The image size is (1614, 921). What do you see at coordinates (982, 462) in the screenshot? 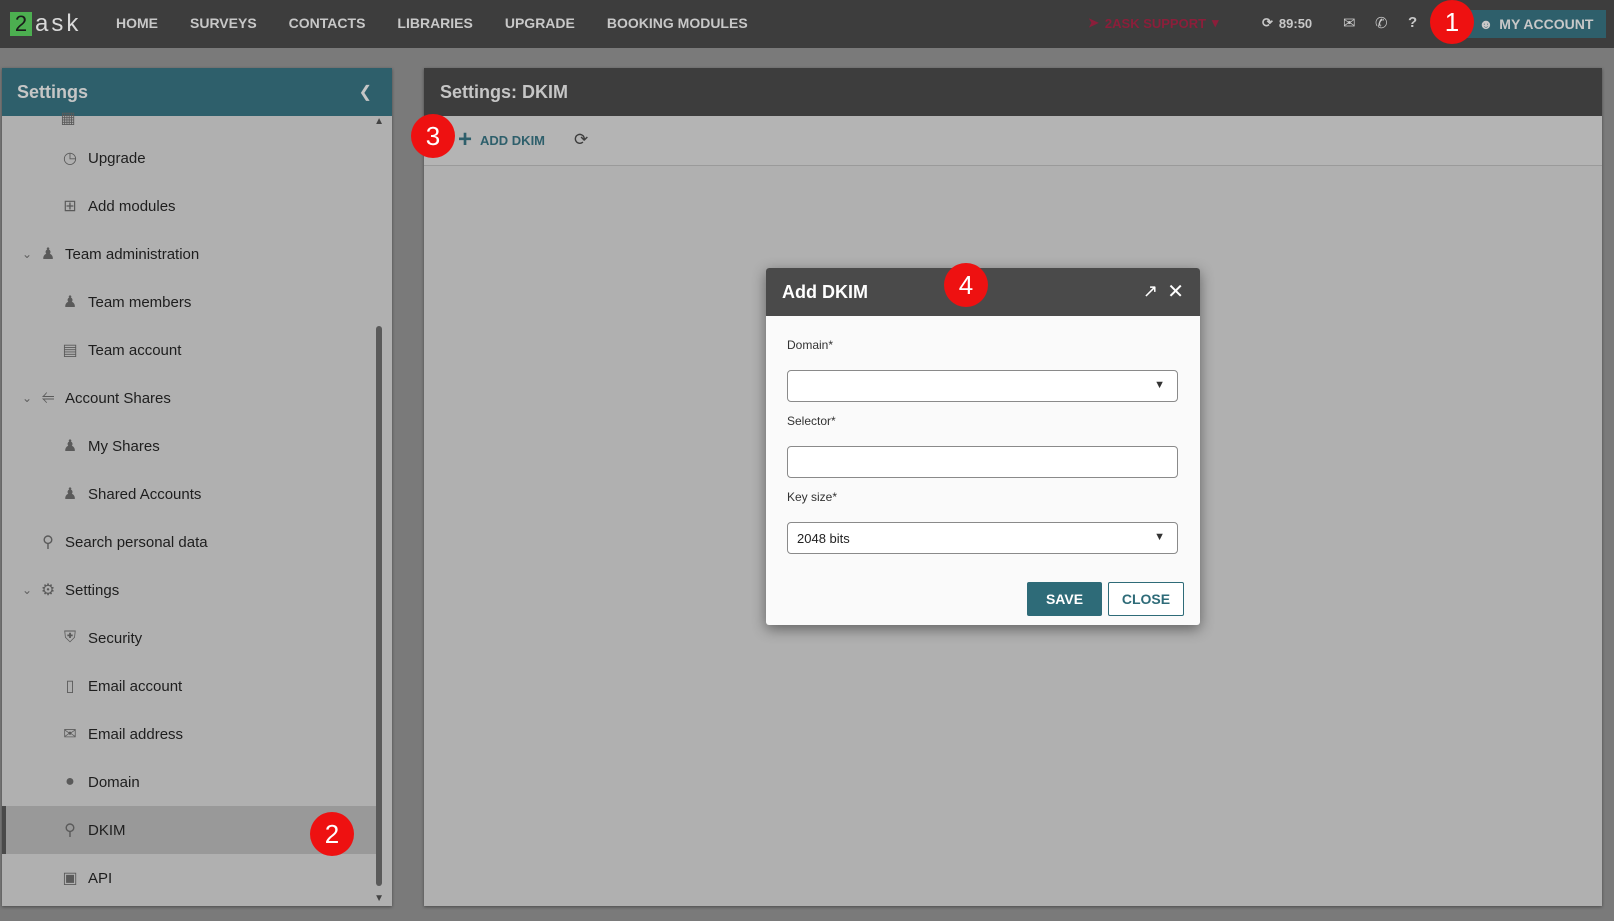
I see `selector-input` at bounding box center [982, 462].